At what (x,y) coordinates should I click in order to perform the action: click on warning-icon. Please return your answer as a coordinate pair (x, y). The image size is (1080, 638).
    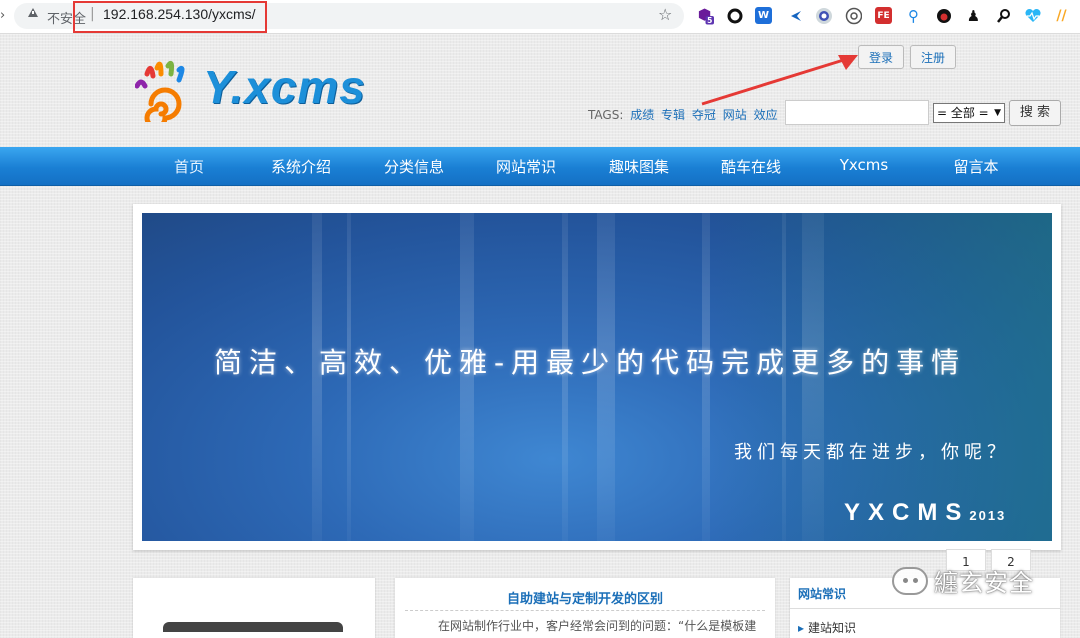
    Looking at the image, I should click on (33, 12).